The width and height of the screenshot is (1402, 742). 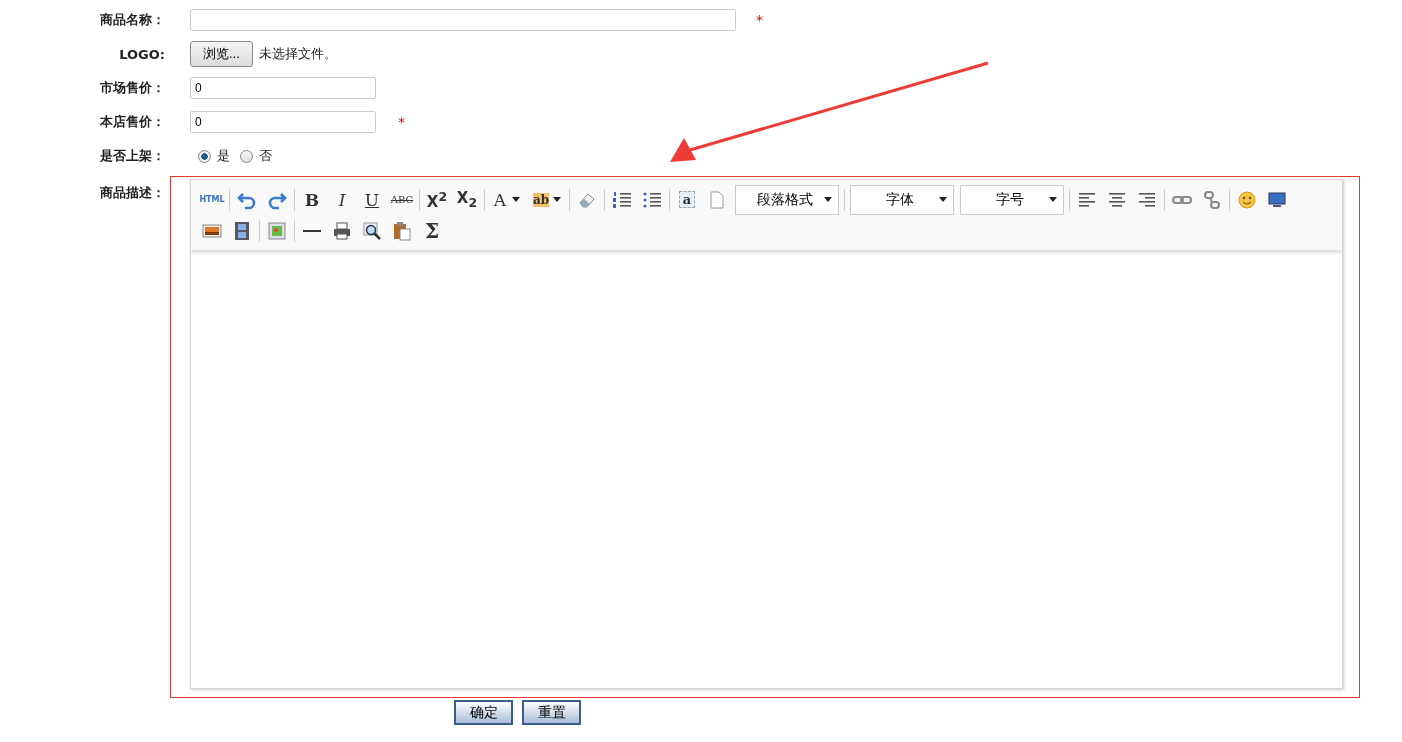 What do you see at coordinates (132, 20) in the screenshot?
I see `field-label: 商品名称：` at bounding box center [132, 20].